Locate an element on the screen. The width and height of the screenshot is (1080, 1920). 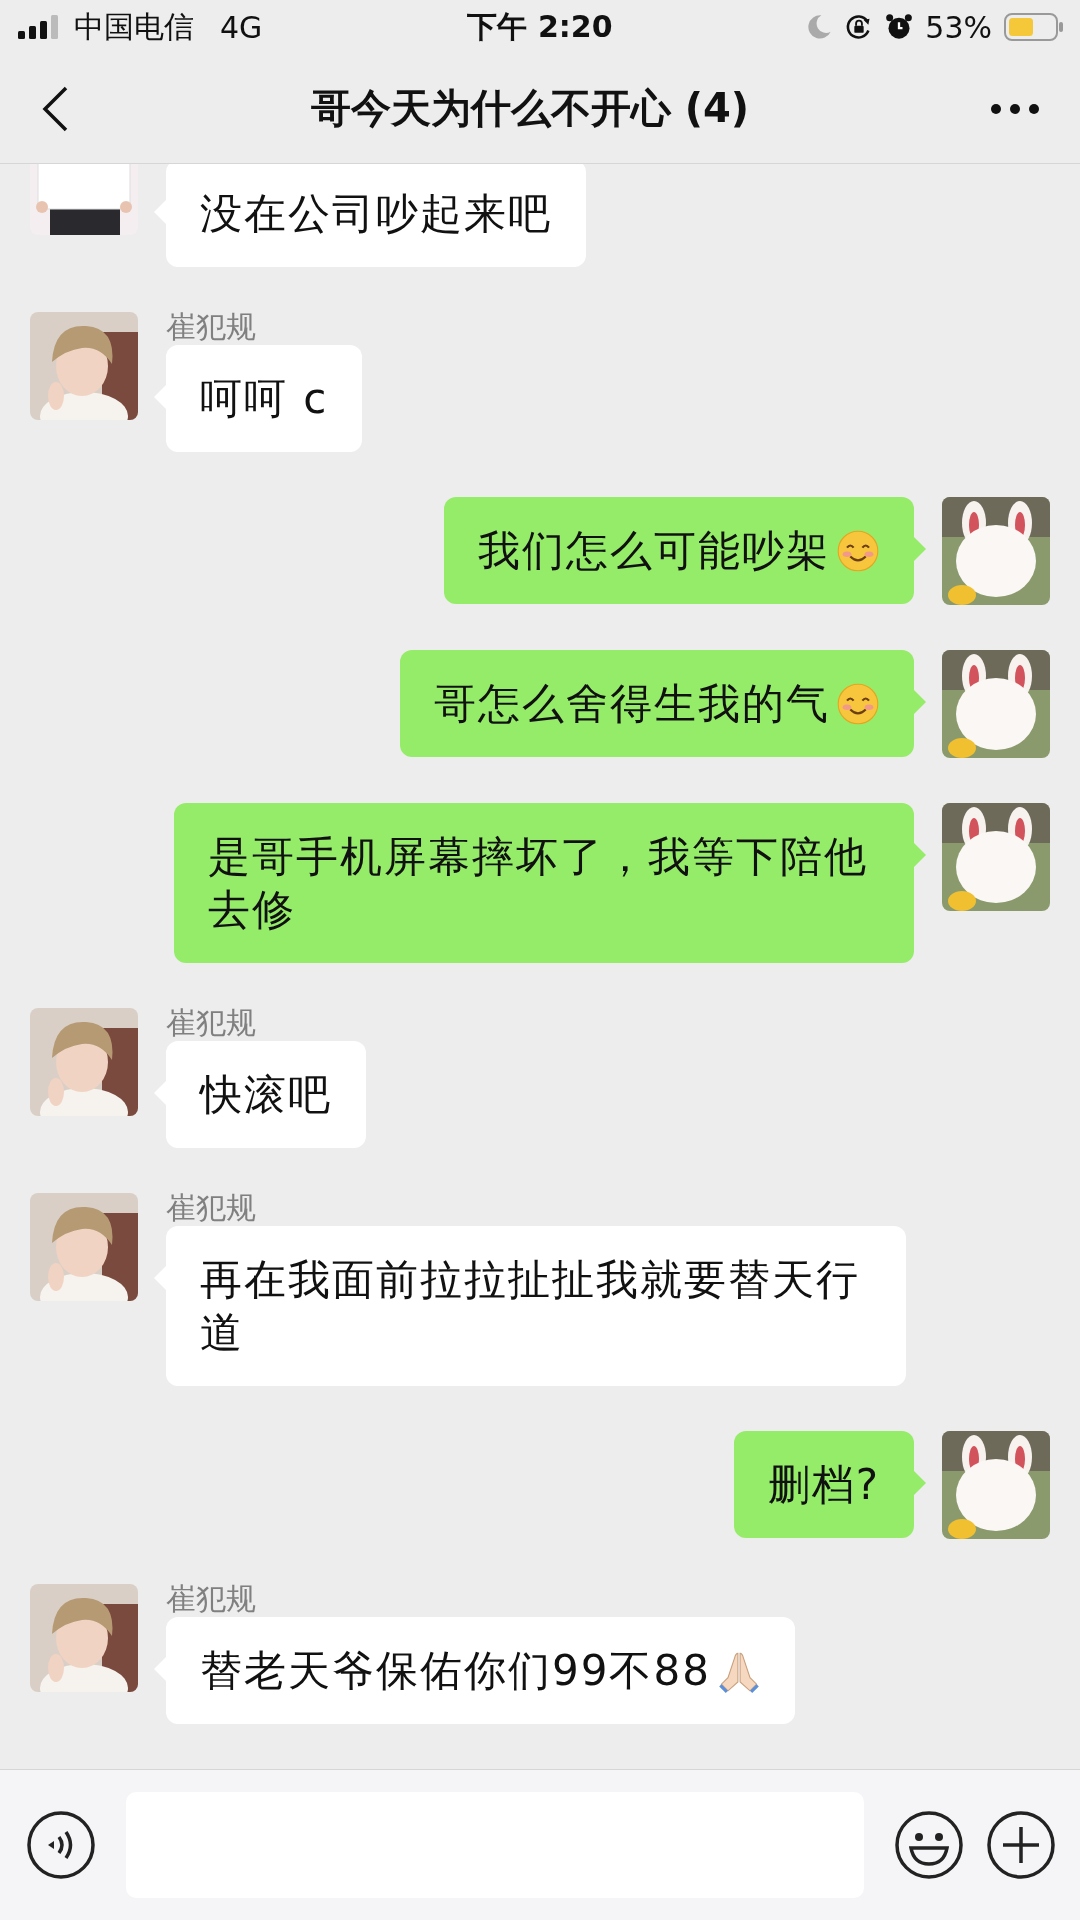
voice-icon is located at coordinates (61, 1845).